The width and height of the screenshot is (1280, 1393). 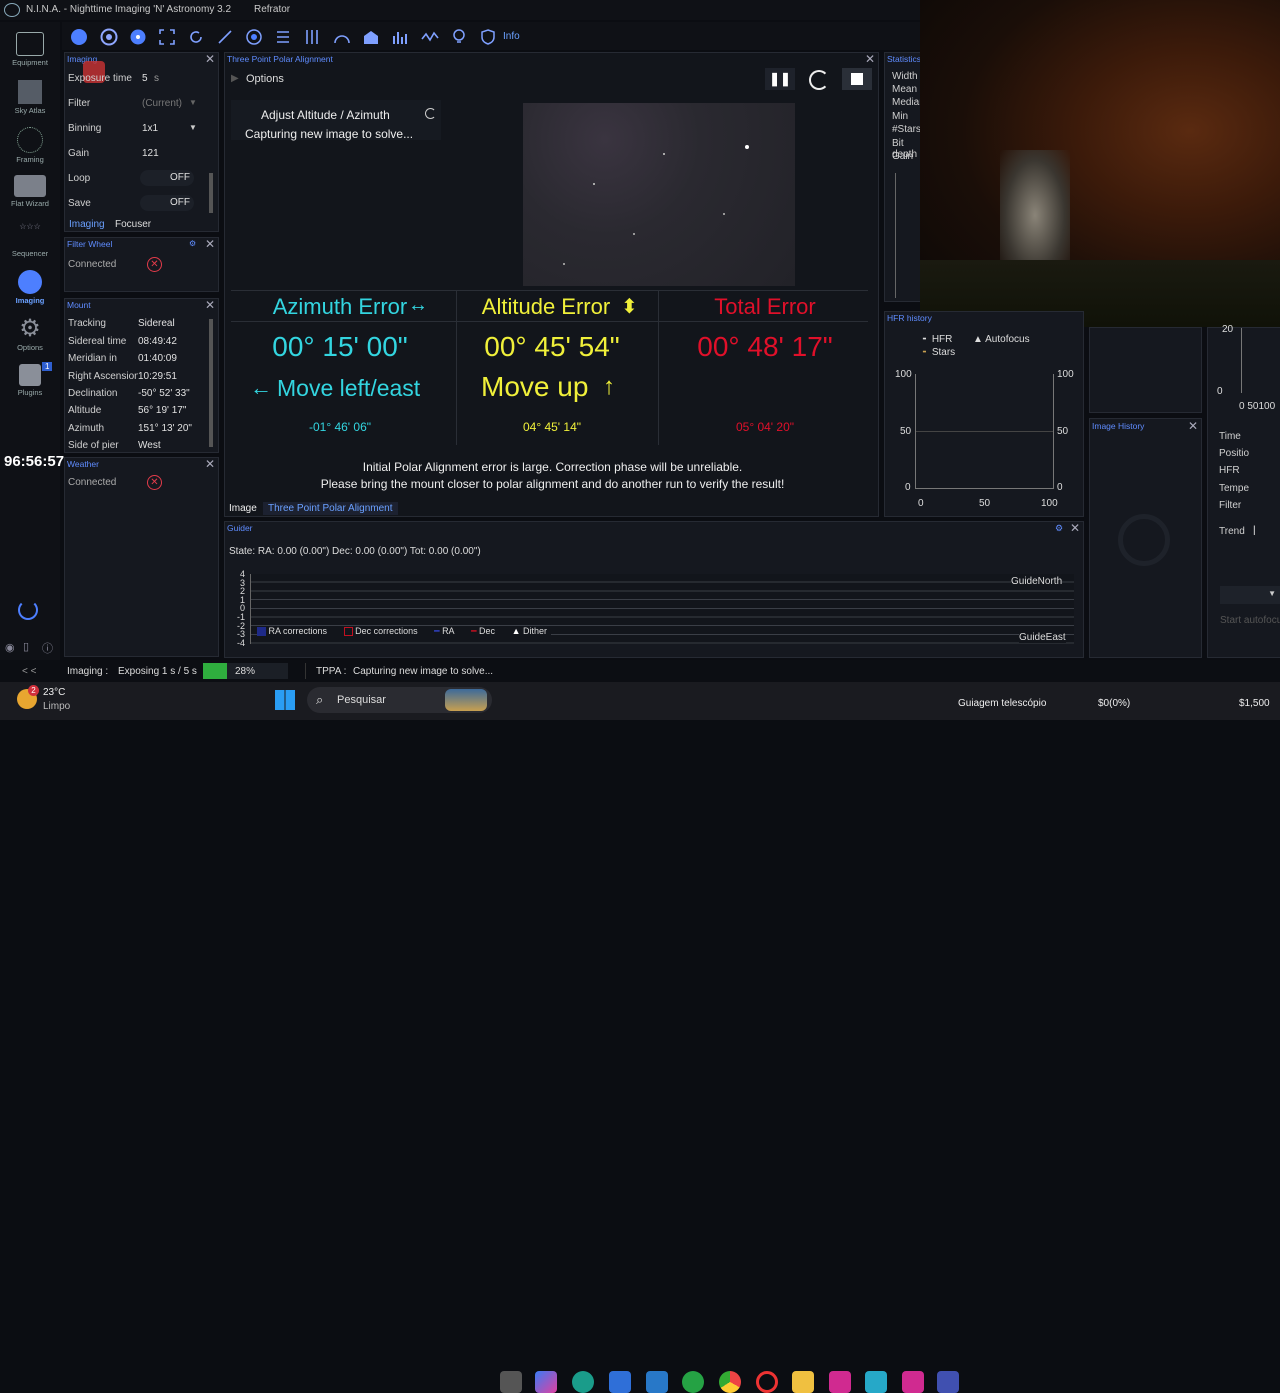 What do you see at coordinates (30, 287) in the screenshot?
I see `nav-imaging: Imaging` at bounding box center [30, 287].